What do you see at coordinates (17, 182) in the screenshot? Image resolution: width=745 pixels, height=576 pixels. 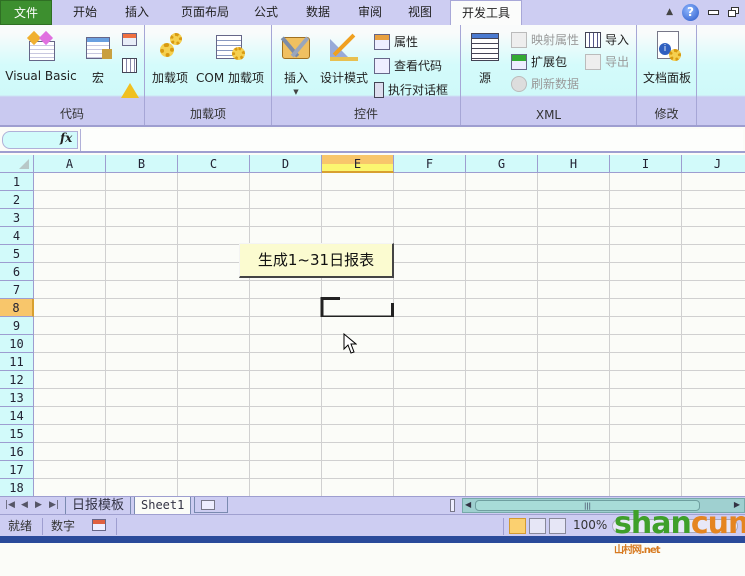 I see `row-header-1: 1` at bounding box center [17, 182].